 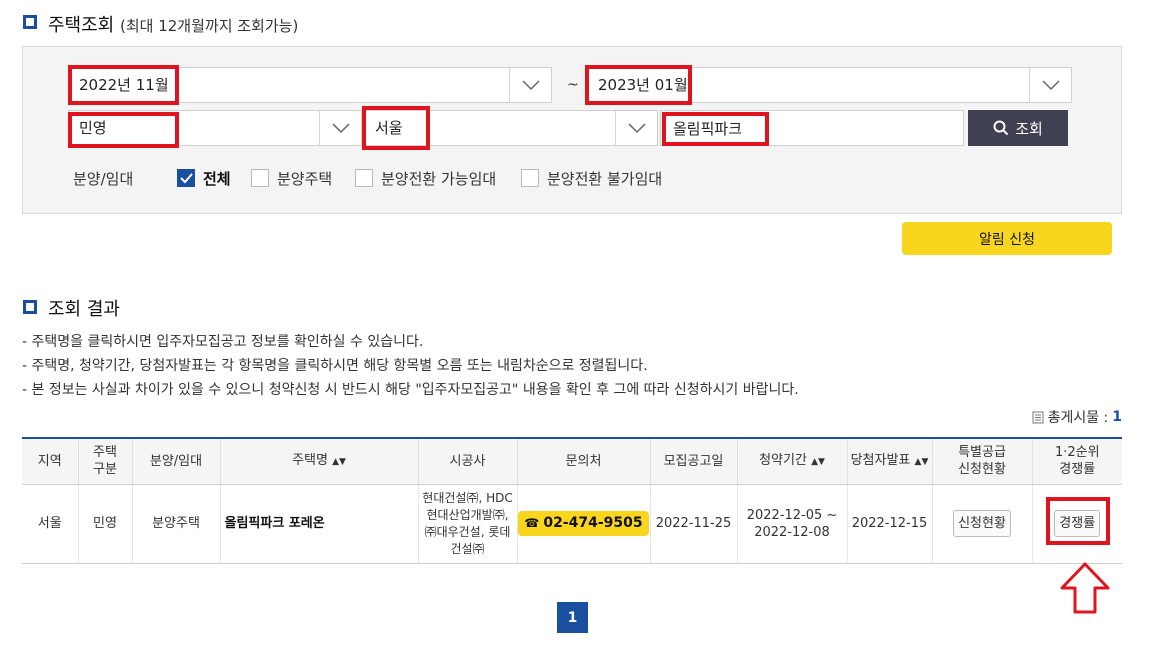 I want to click on house-type-value: 민영, so click(x=93, y=128).